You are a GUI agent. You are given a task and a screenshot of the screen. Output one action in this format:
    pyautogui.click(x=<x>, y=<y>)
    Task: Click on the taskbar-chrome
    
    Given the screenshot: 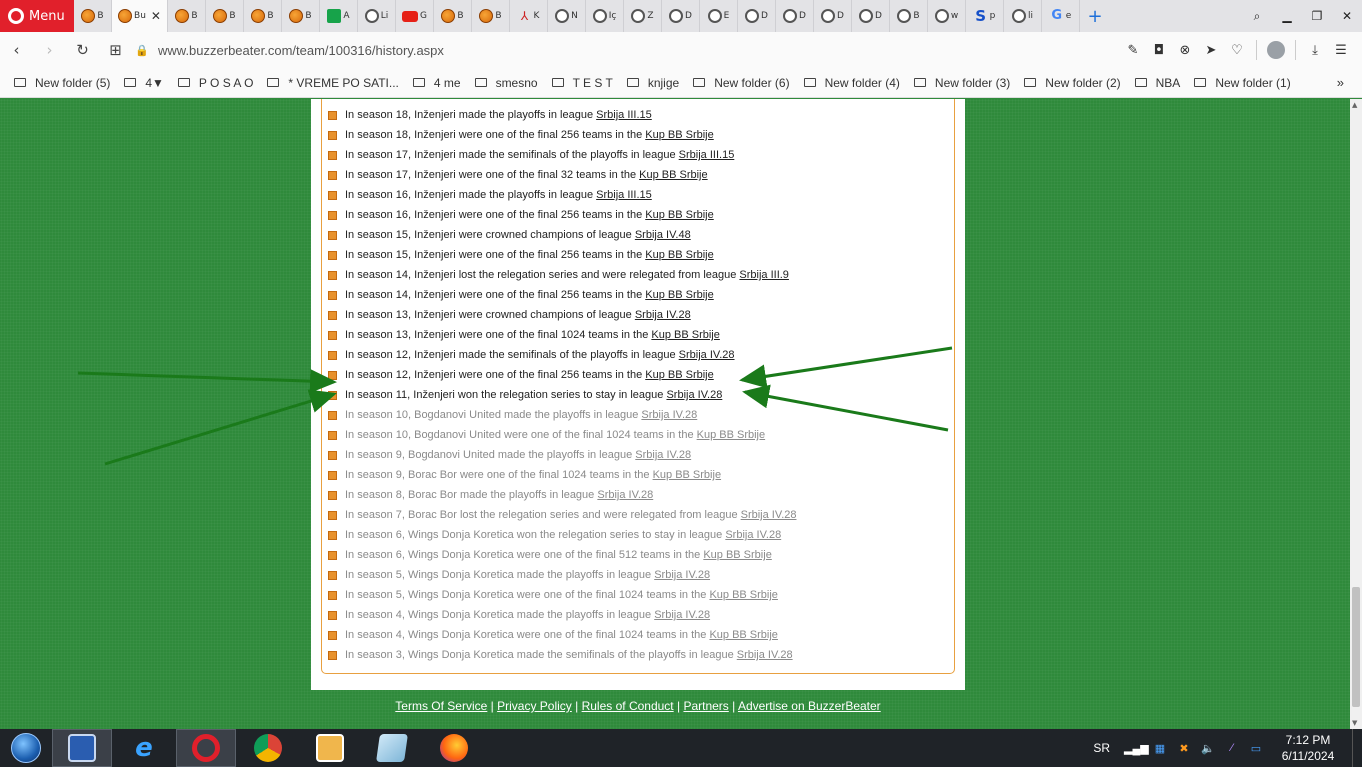 What is the action you would take?
    pyautogui.click(x=268, y=748)
    